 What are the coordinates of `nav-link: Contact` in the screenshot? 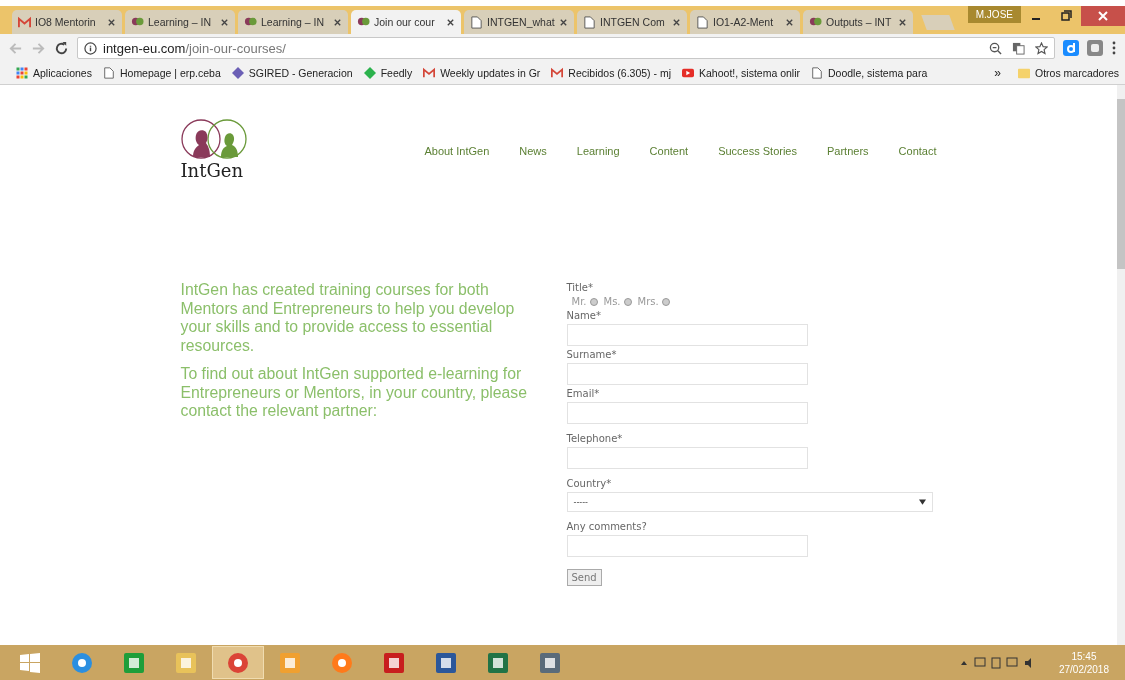 It's located at (917, 151).